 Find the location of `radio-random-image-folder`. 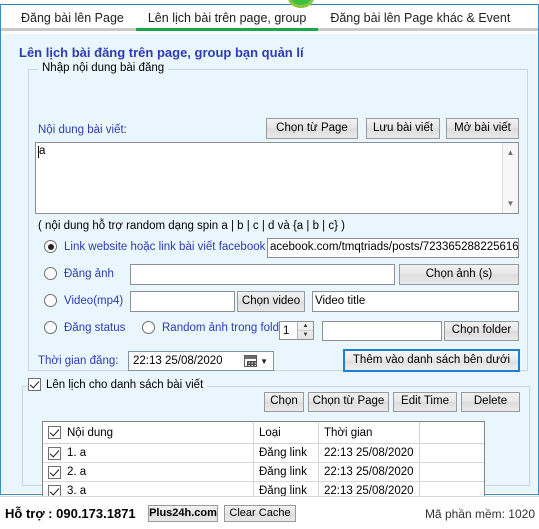

radio-random-image-folder is located at coordinates (148, 327).